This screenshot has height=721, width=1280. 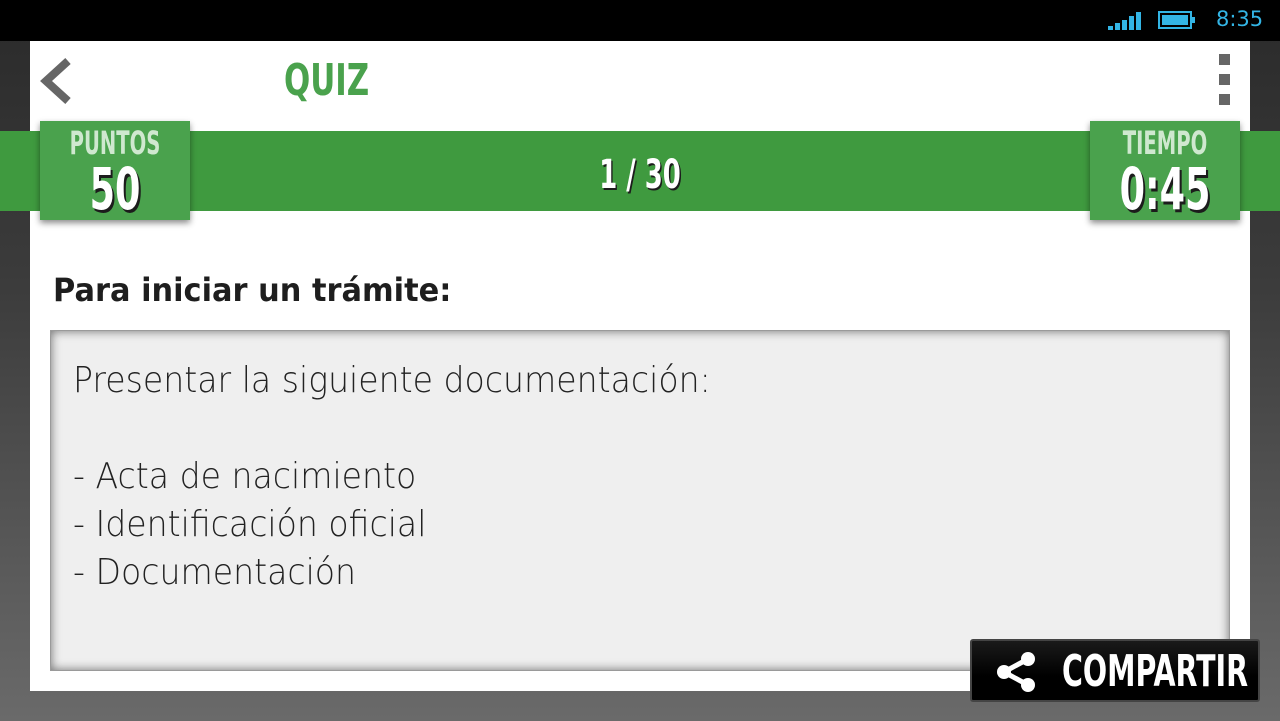 What do you see at coordinates (115, 189) in the screenshot?
I see `points-value: 50` at bounding box center [115, 189].